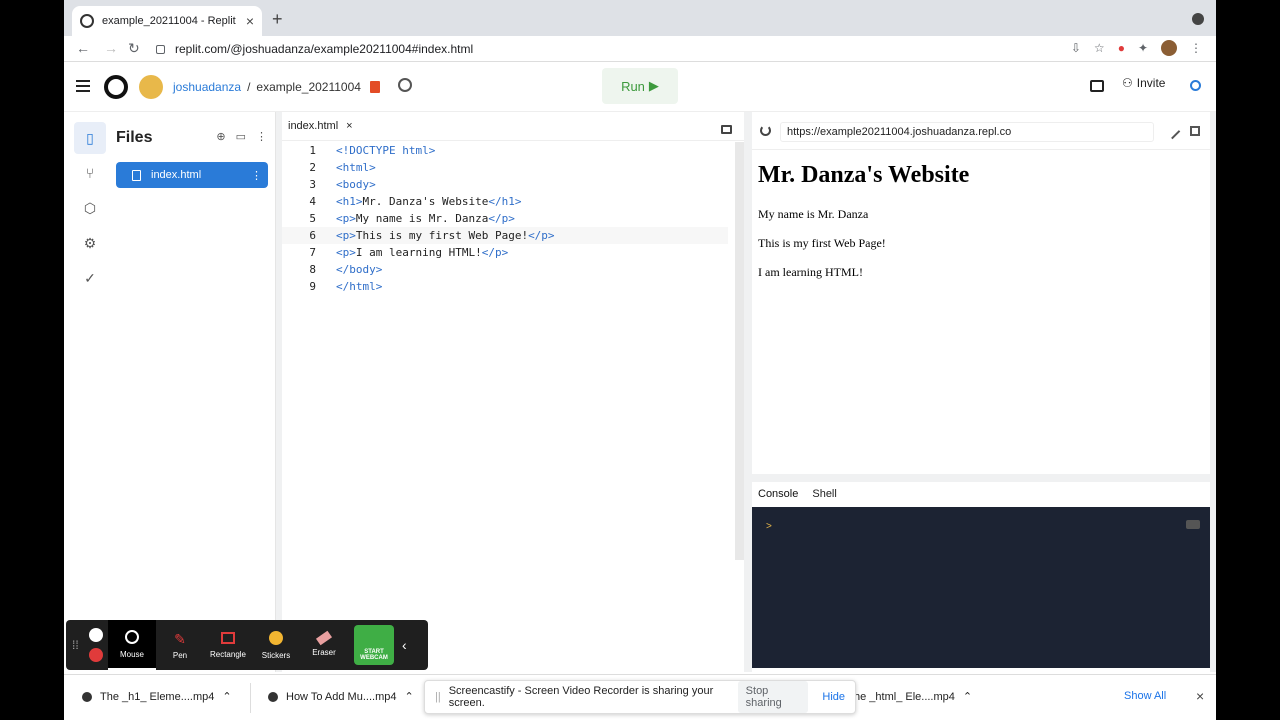 The width and height of the screenshot is (1280, 720). What do you see at coordinates (87, 696) in the screenshot?
I see `video-file-icon` at bounding box center [87, 696].